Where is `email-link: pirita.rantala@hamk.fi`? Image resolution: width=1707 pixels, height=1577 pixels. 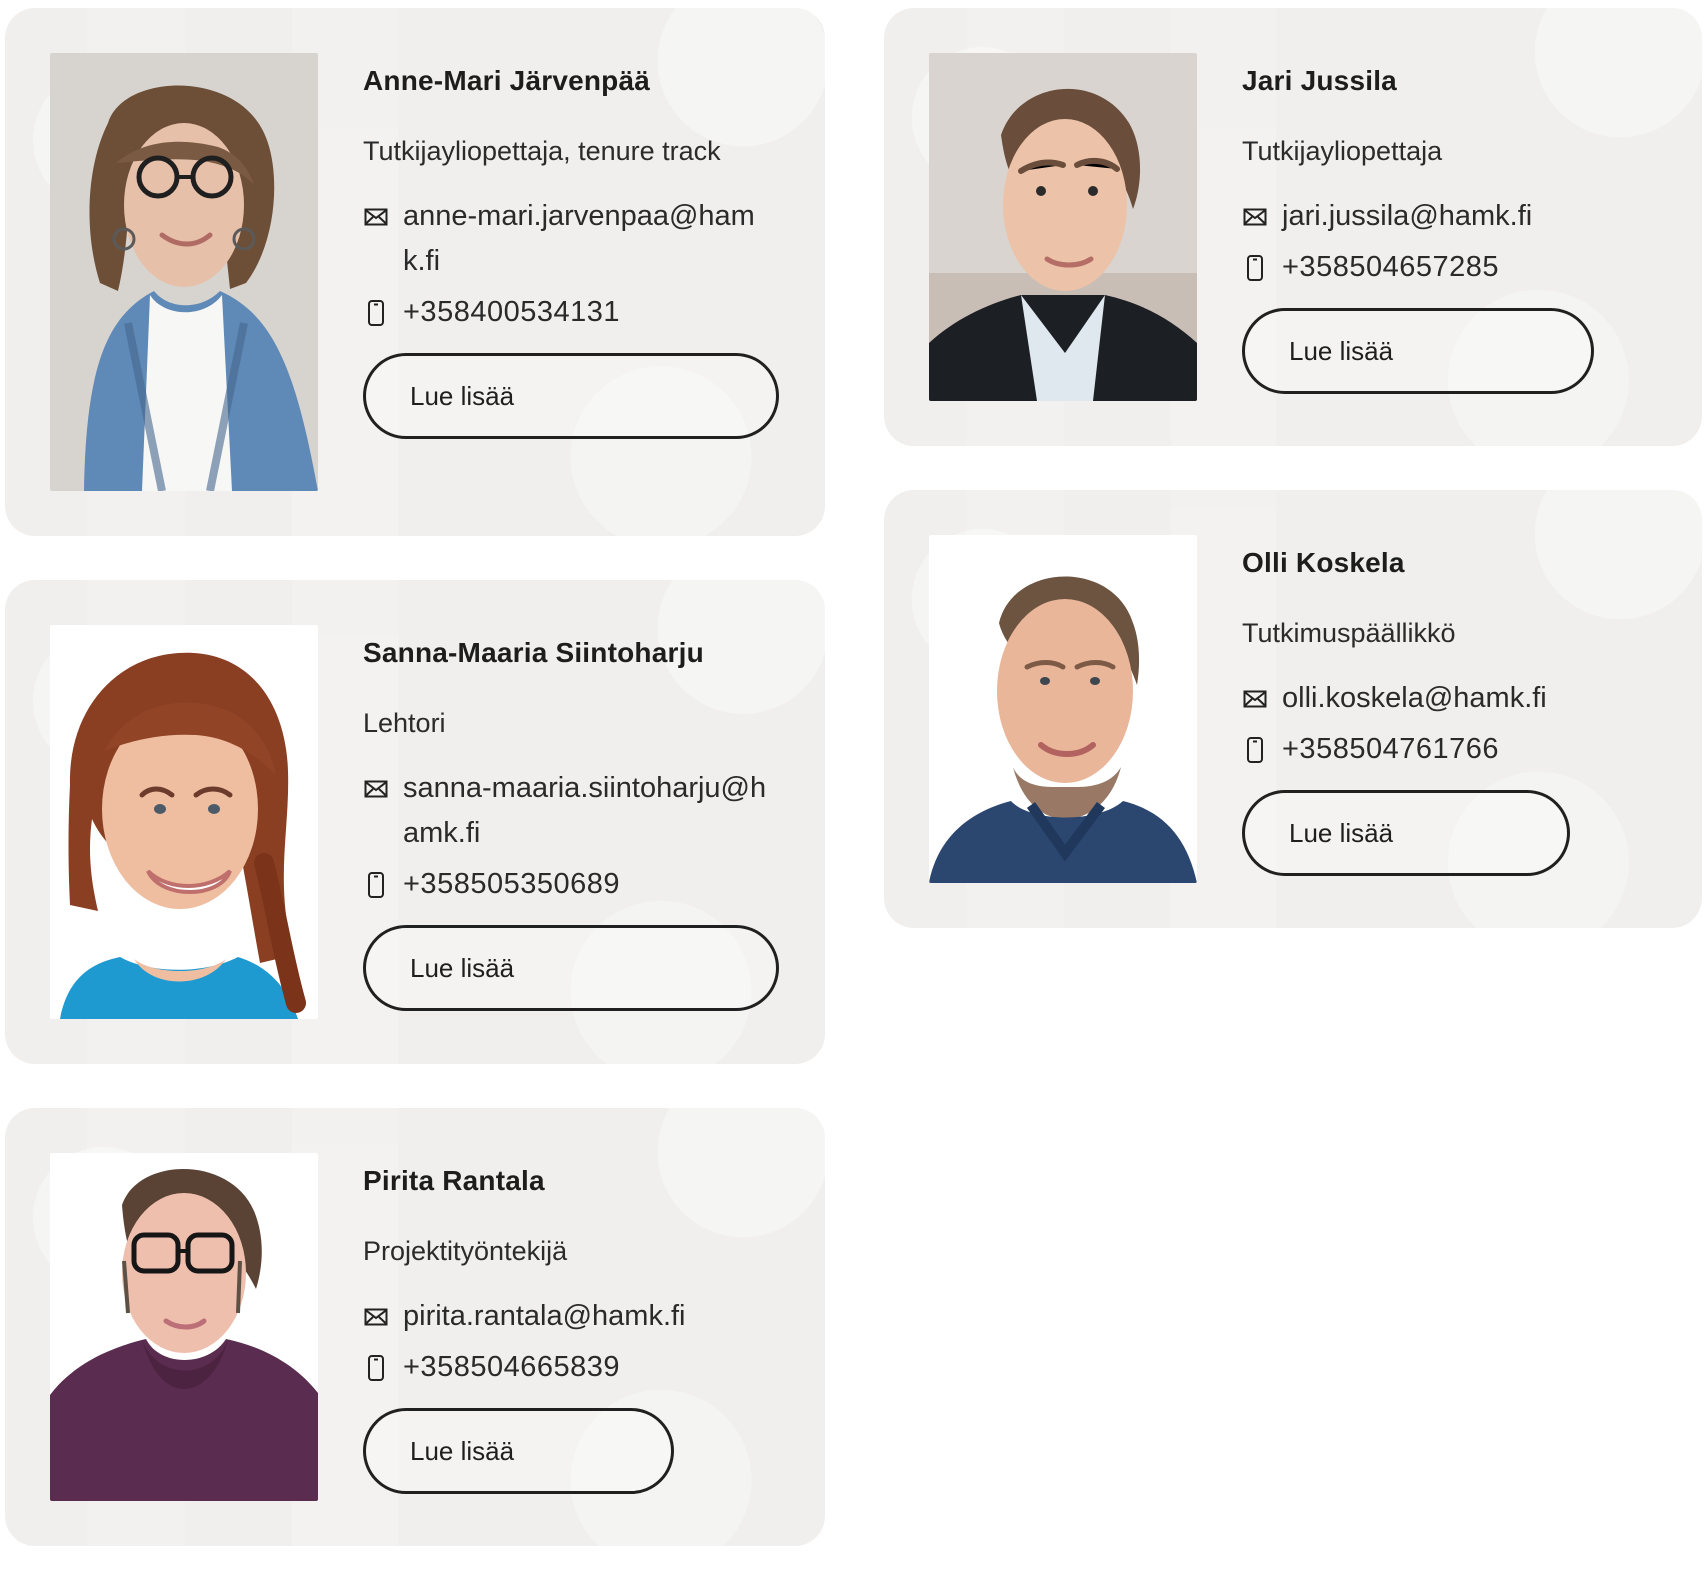
email-link: pirita.rantala@hamk.fi is located at coordinates (544, 1316).